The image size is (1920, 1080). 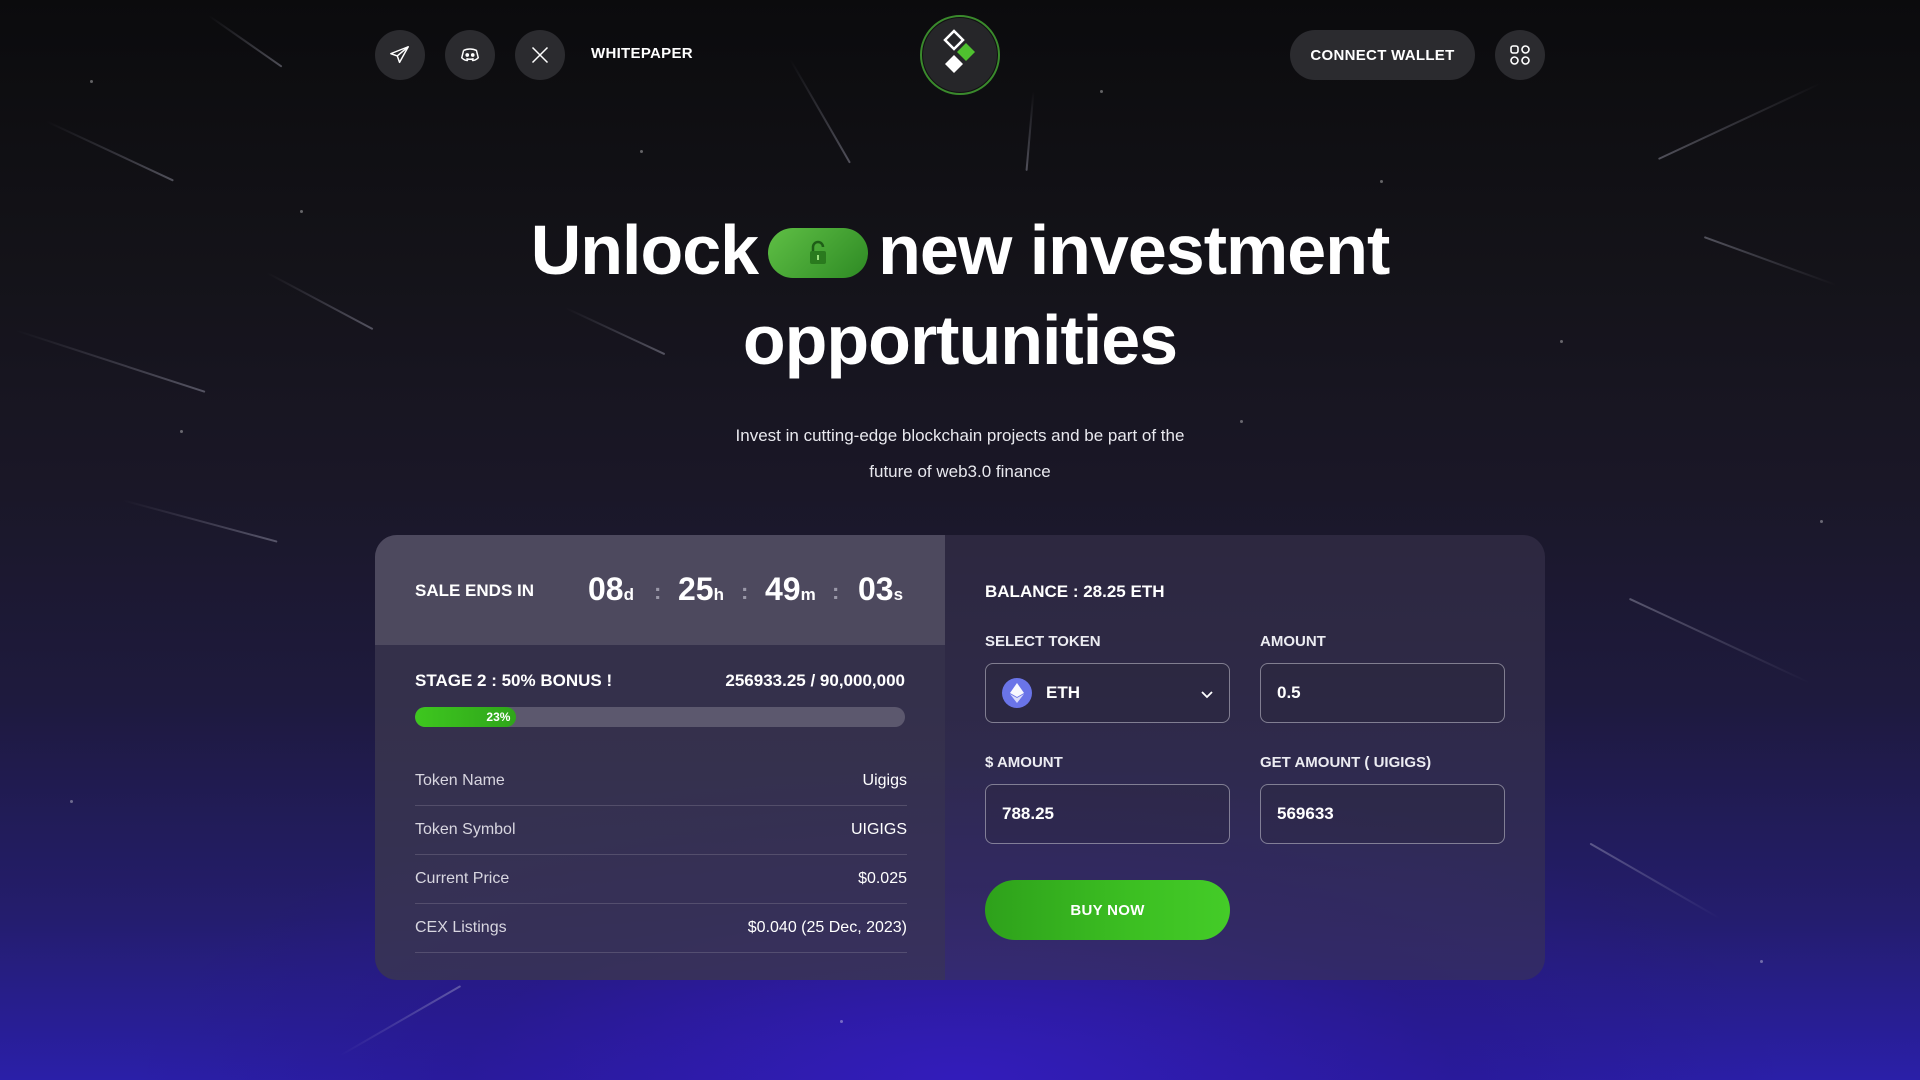 I want to click on telegram-button, so click(x=400, y=55).